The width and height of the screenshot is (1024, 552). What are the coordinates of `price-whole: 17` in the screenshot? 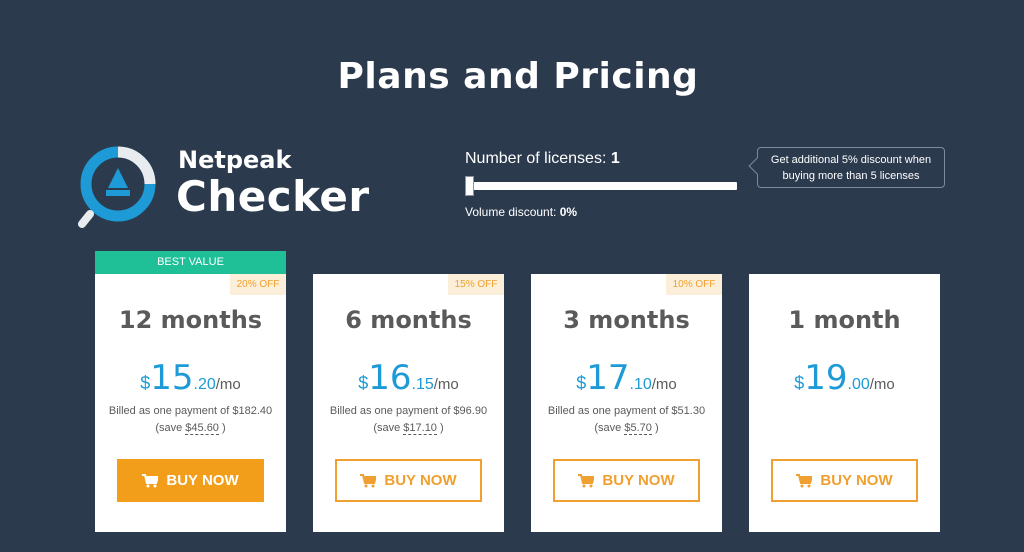 It's located at (608, 378).